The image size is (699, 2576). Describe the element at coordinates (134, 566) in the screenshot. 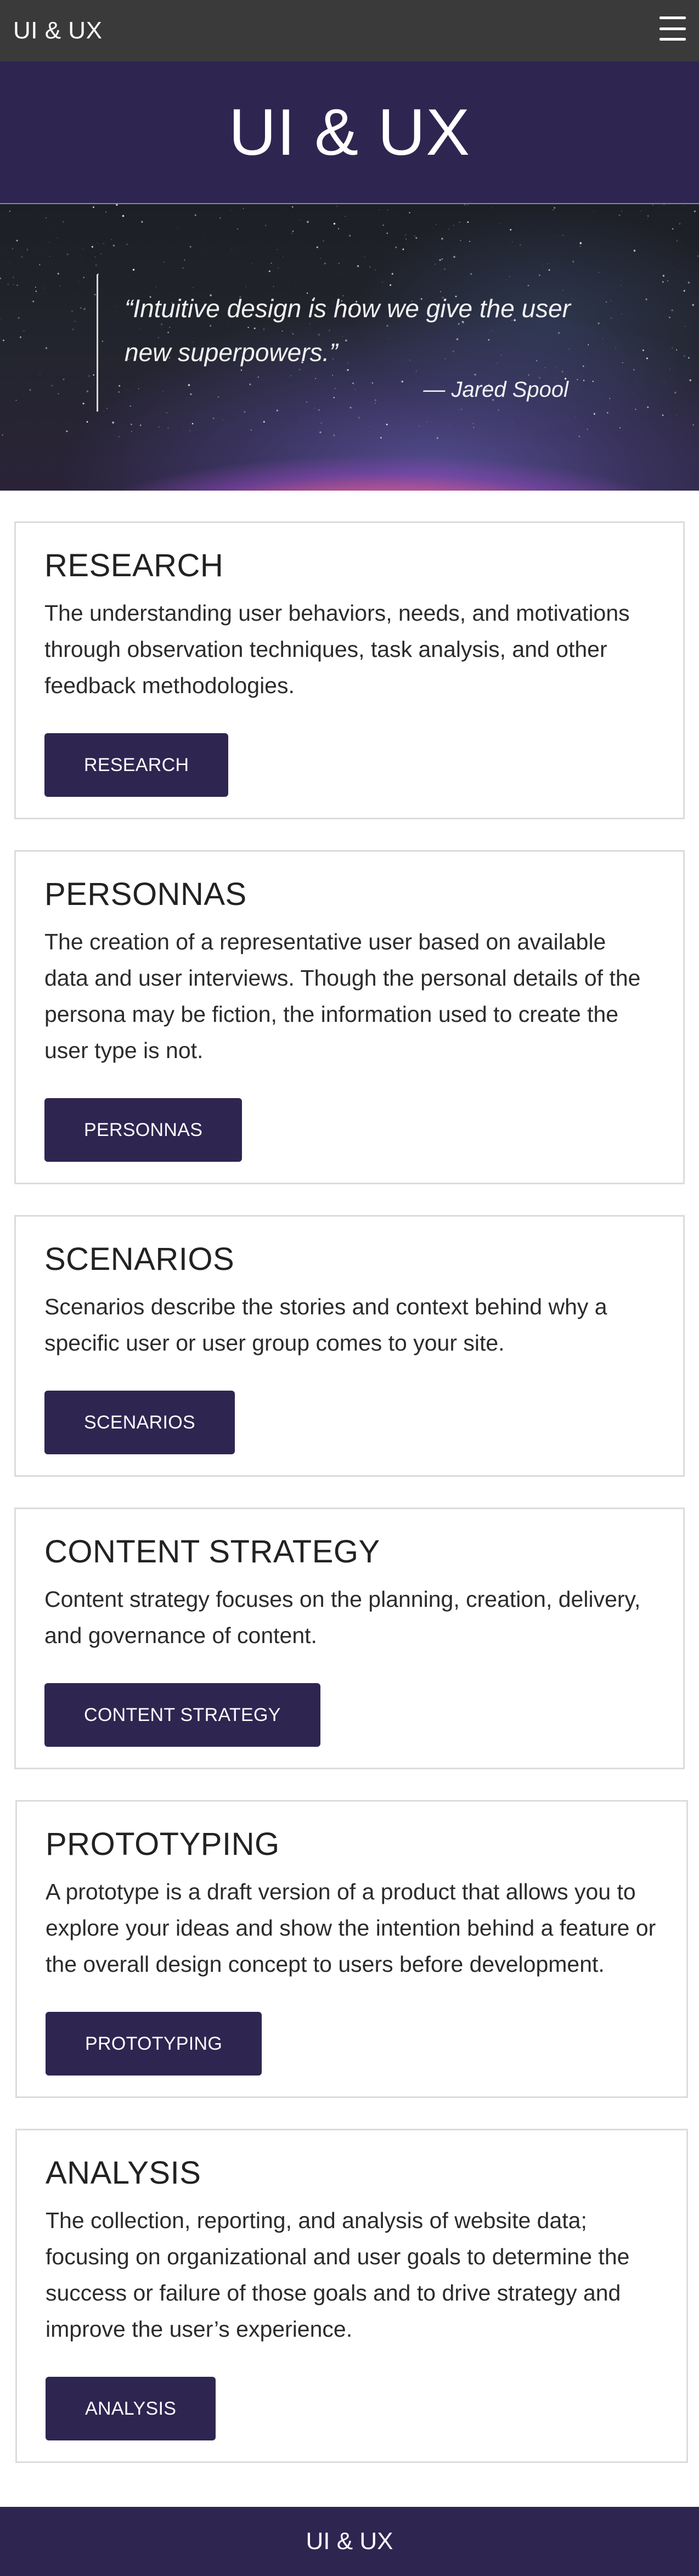

I see `section-title: RESEARCH` at that location.